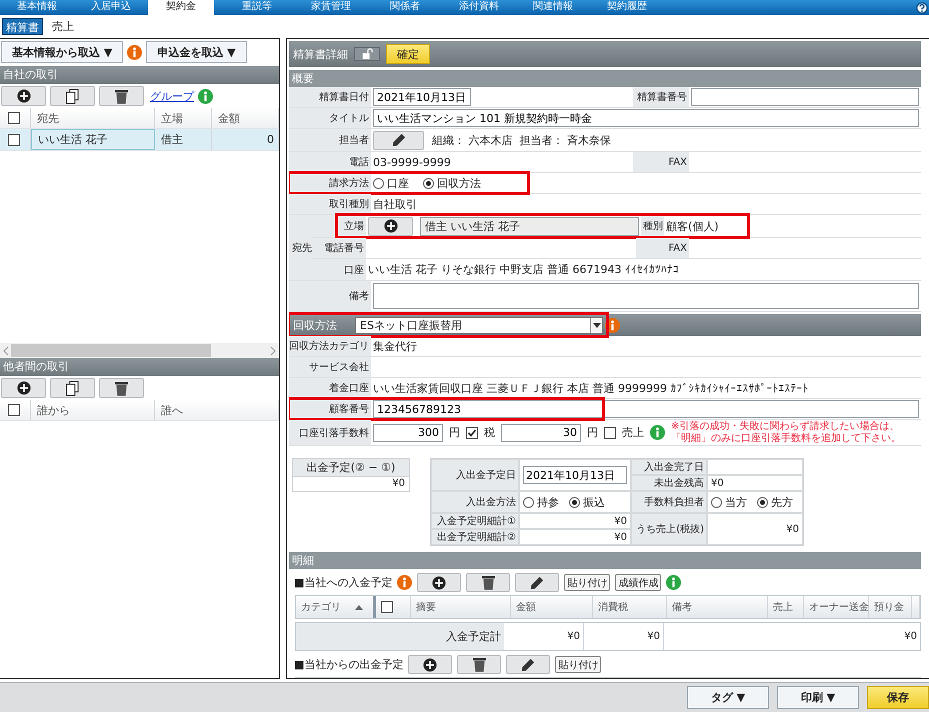 The height and width of the screenshot is (712, 929). I want to click on field-label: 電話, so click(330, 162).